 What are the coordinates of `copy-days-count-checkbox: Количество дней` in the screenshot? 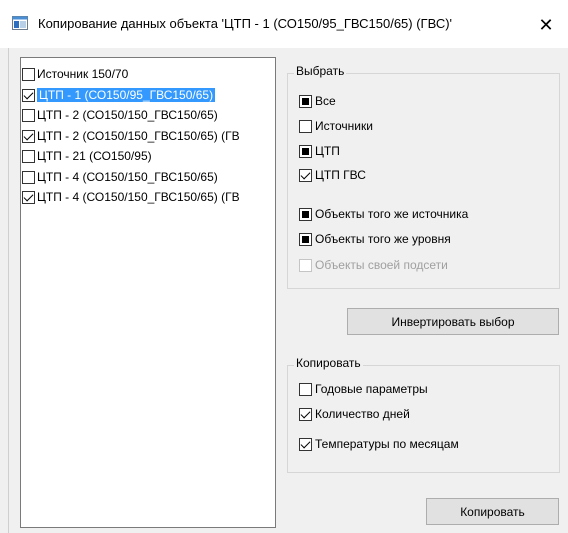 It's located at (354, 414).